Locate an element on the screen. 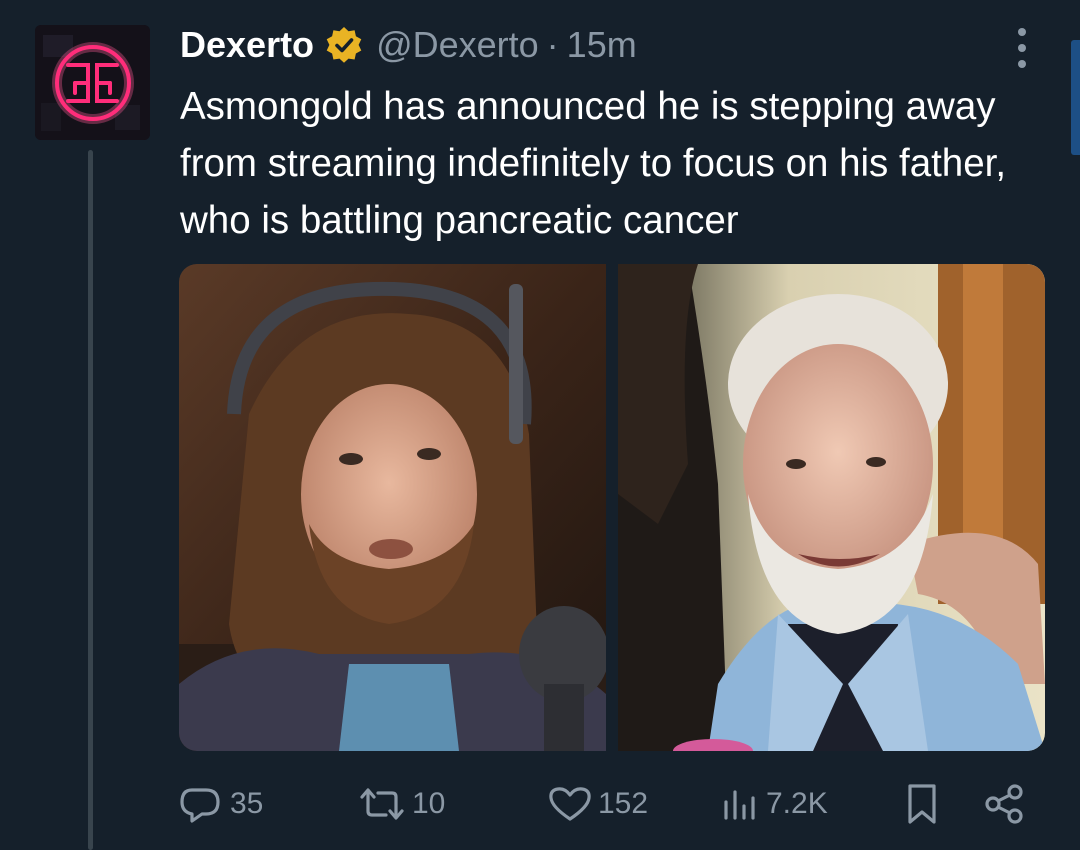 This screenshot has width=1080, height=850. more-vertical-icon is located at coordinates (1022, 48).